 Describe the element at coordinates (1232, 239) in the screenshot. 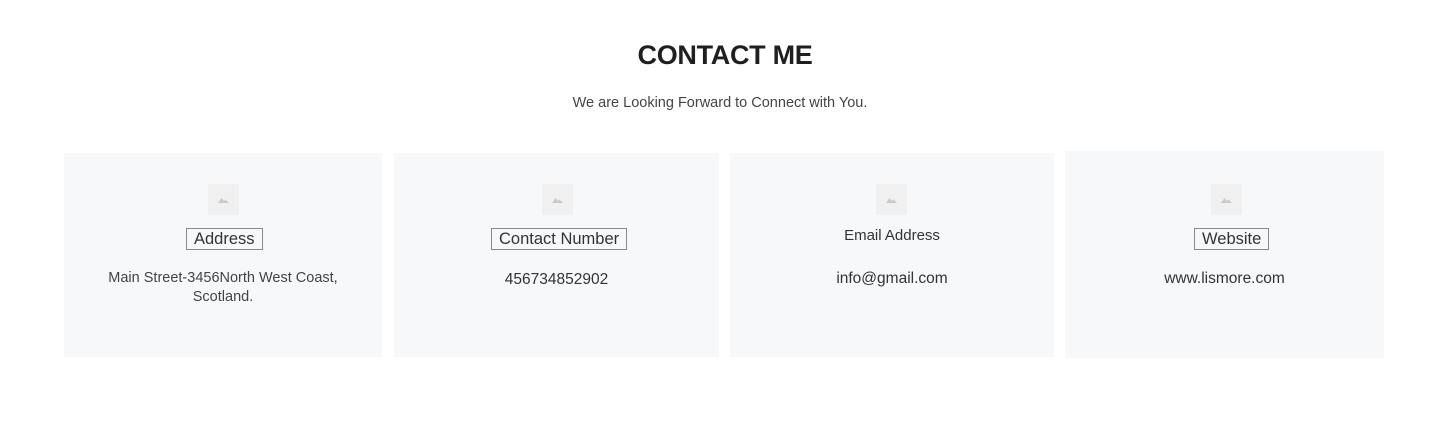

I see `website-title: Website` at that location.